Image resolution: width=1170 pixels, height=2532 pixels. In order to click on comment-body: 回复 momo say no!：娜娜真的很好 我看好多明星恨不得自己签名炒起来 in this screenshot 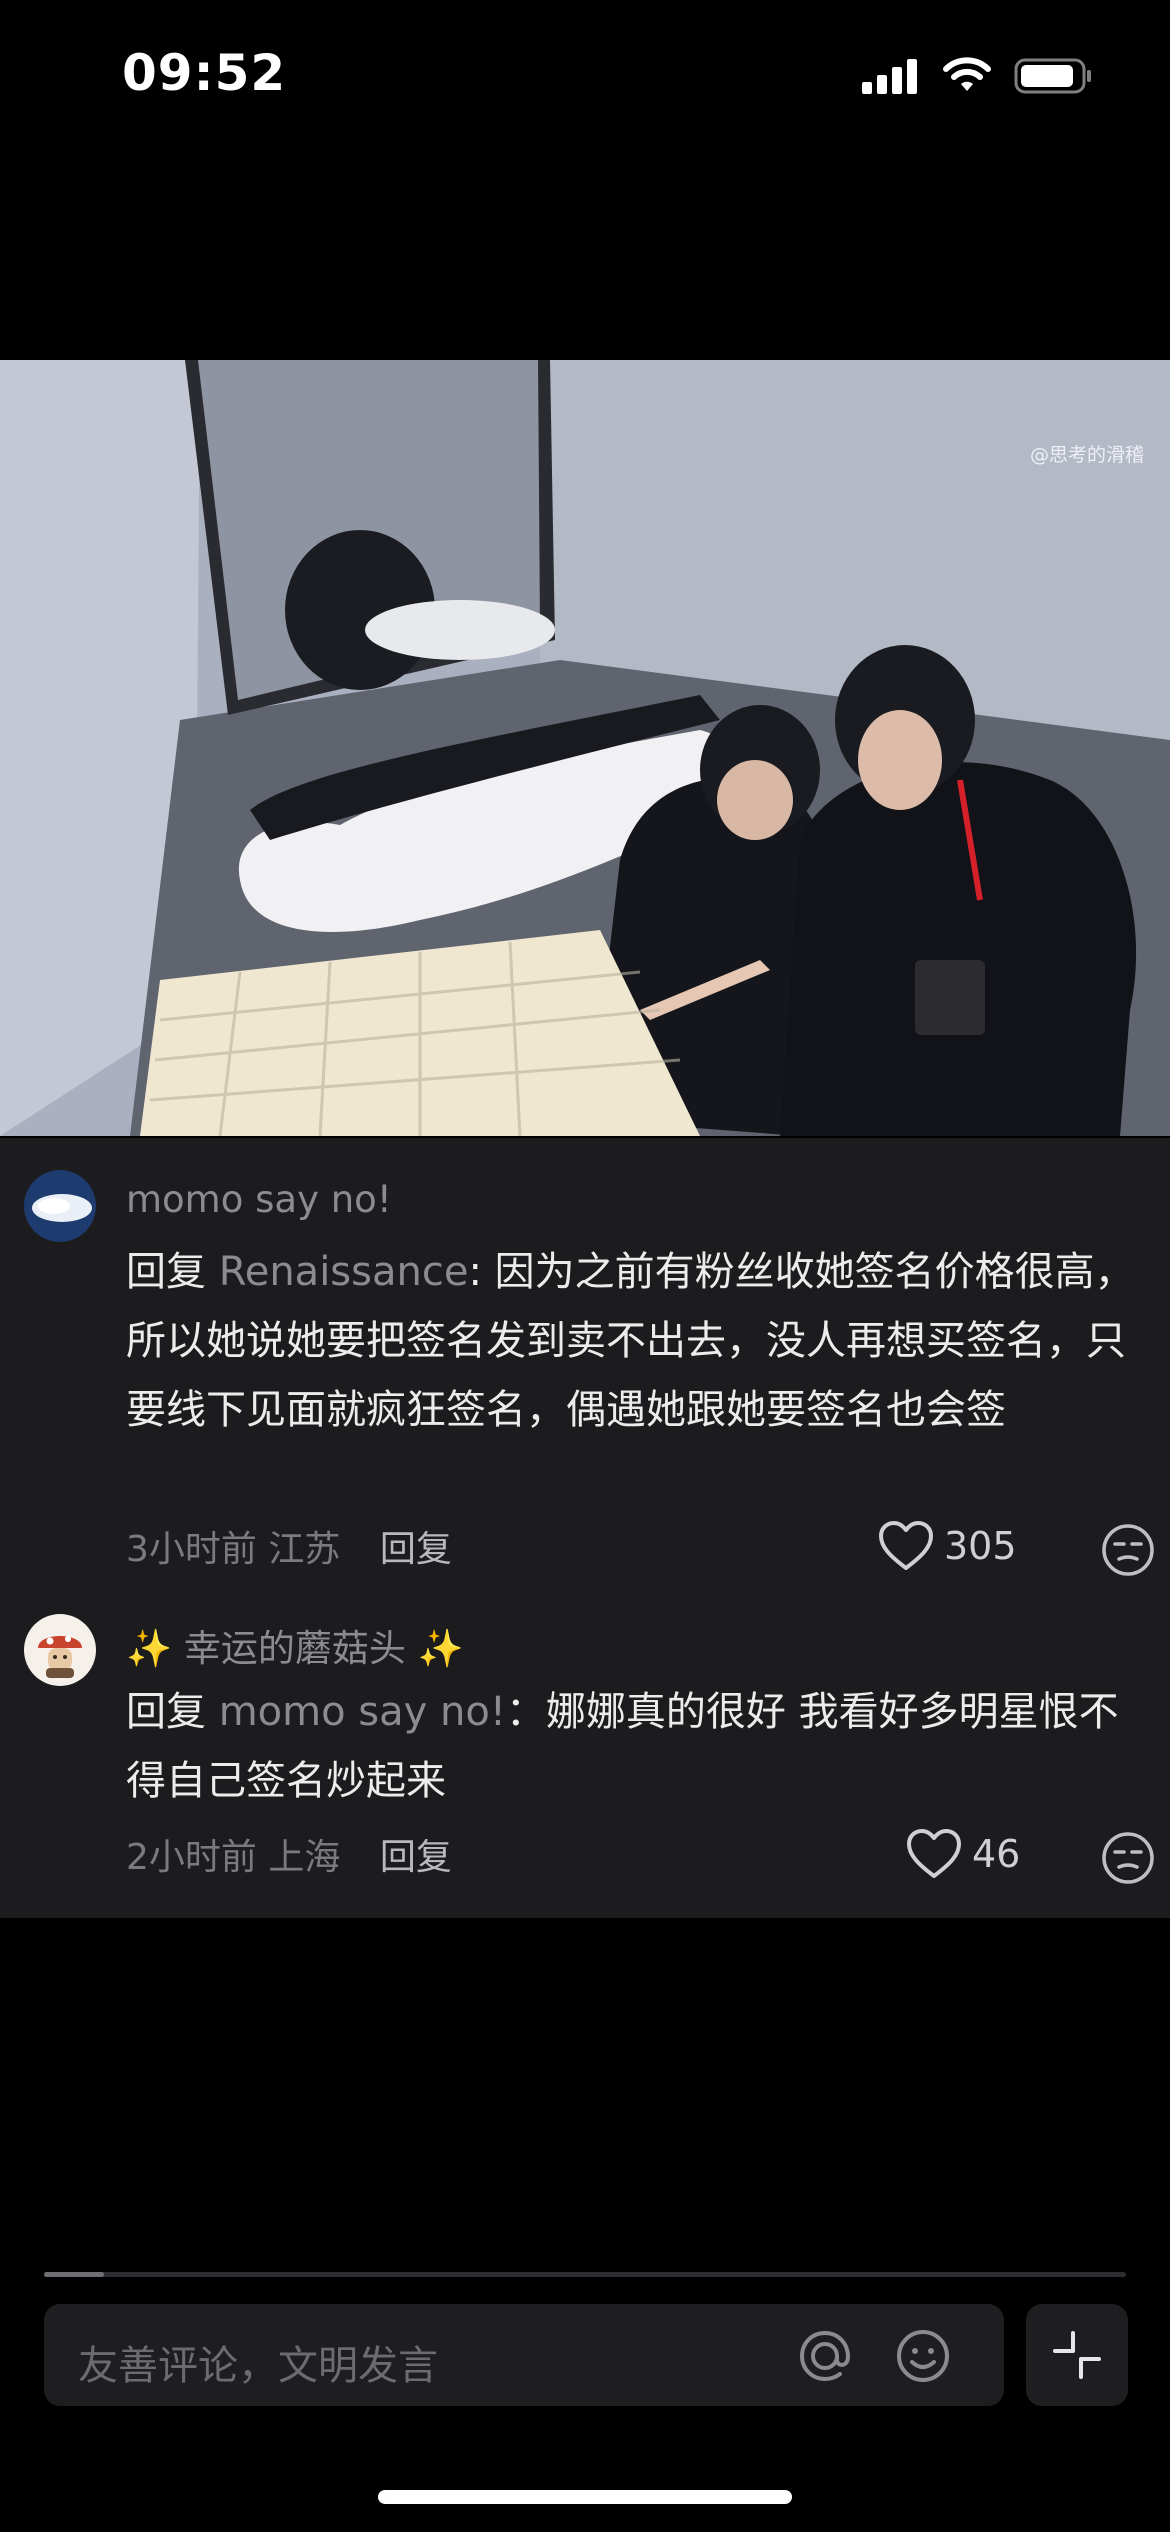, I will do `click(631, 1747)`.